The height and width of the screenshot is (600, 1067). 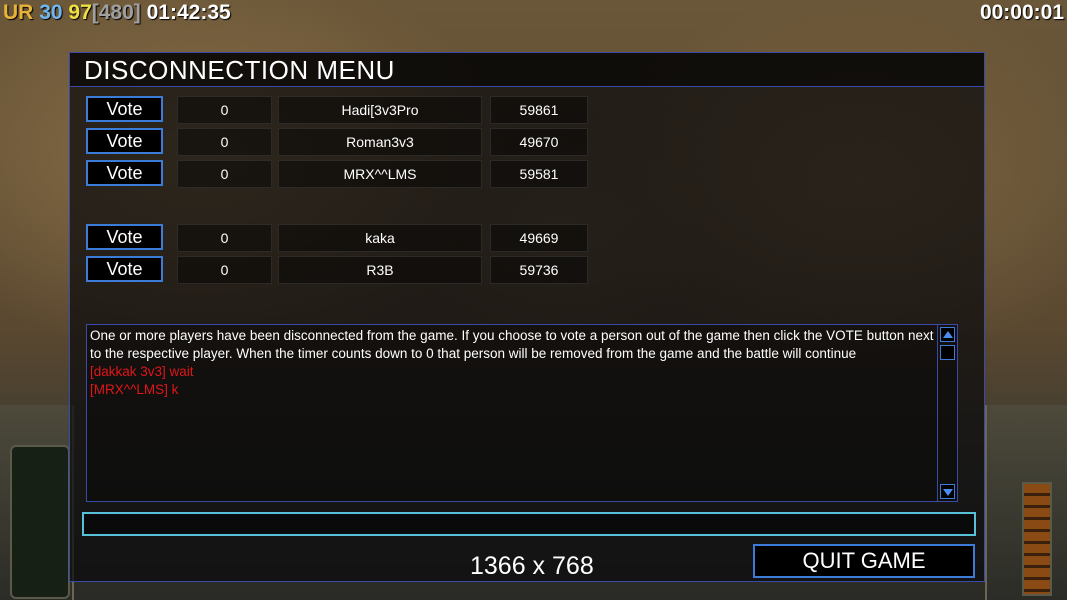 I want to click on player-name: R3B, so click(x=380, y=270).